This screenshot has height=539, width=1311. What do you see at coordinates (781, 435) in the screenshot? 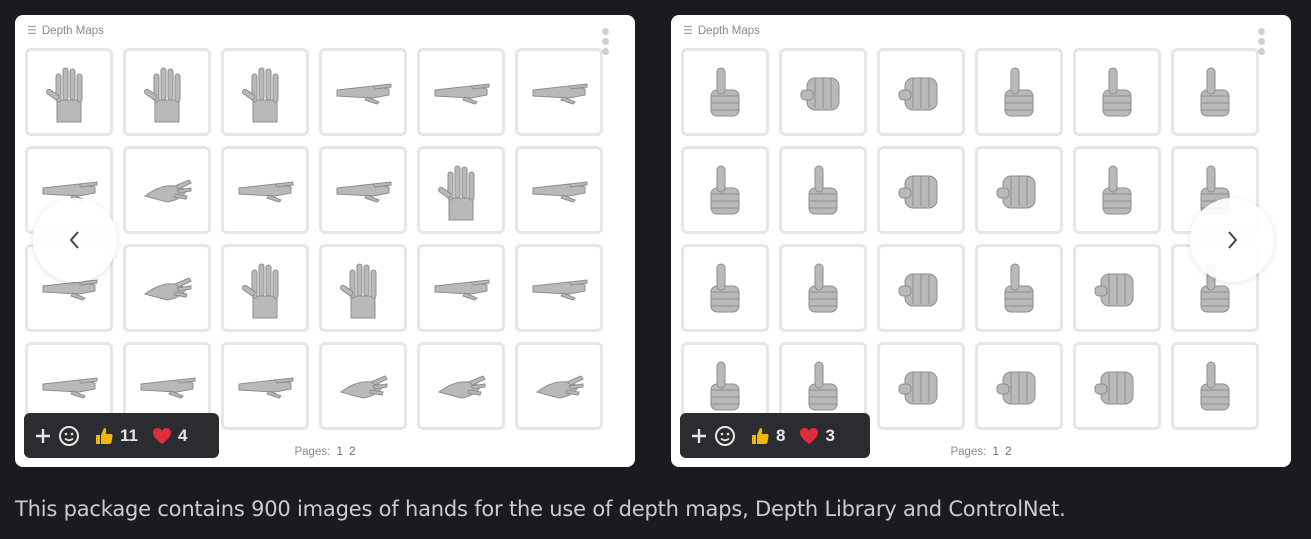
I see `like-count: 8` at bounding box center [781, 435].